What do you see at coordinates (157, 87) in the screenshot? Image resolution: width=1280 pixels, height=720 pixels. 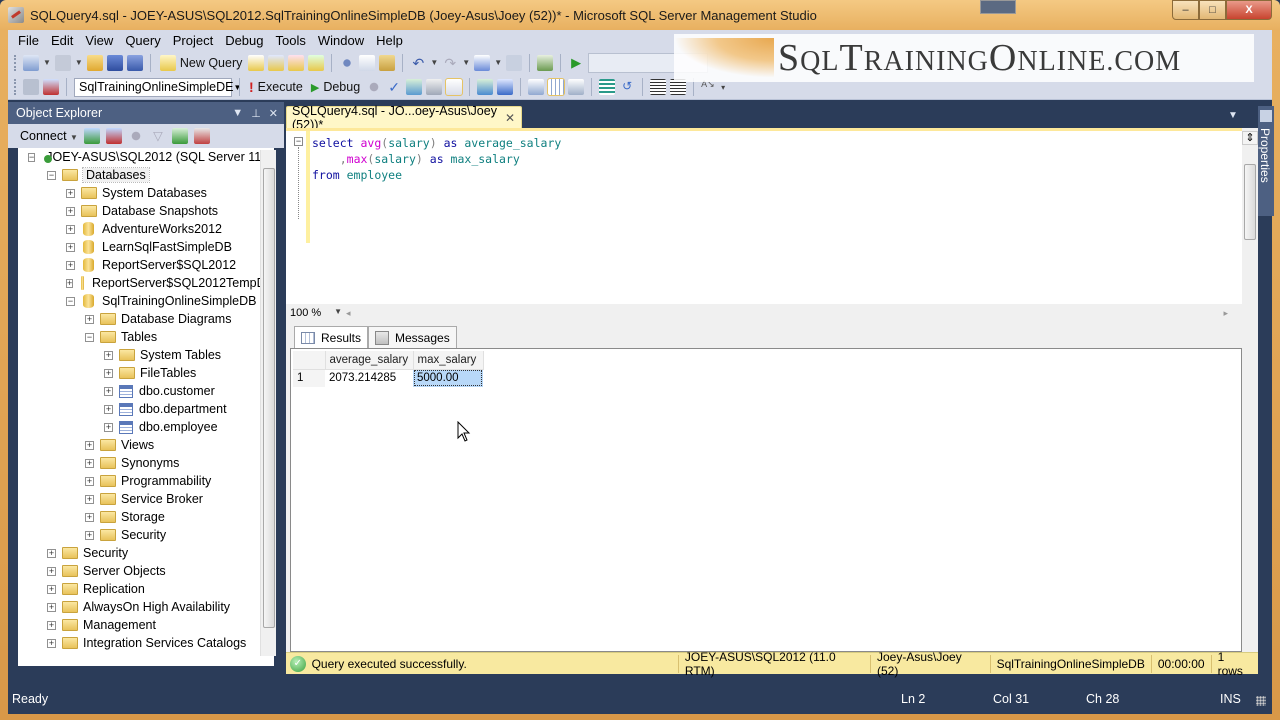 I see `available-databases-select: SqlTrainingOnlineSimpleDE ▼` at bounding box center [157, 87].